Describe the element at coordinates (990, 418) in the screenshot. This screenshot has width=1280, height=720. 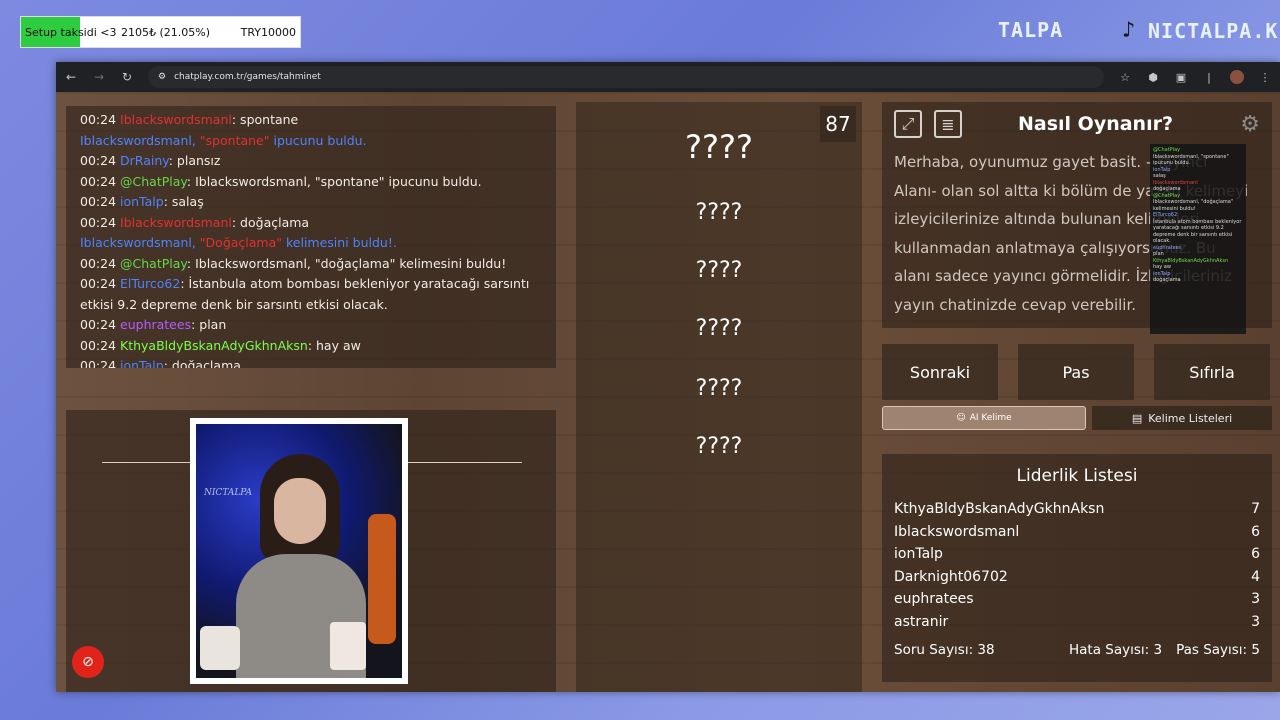
I see `ai-word-label: AI Kelime` at that location.